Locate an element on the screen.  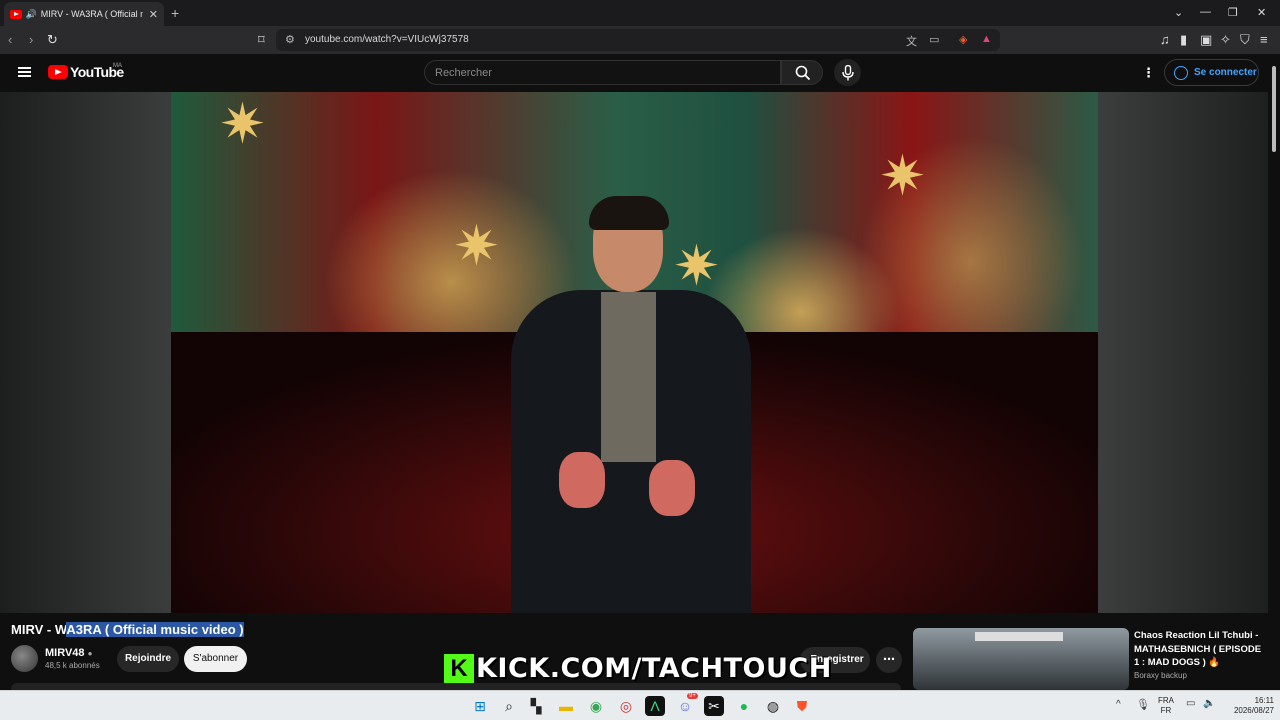
brave-shields-icon: ◈ is located at coordinates (963, 39).